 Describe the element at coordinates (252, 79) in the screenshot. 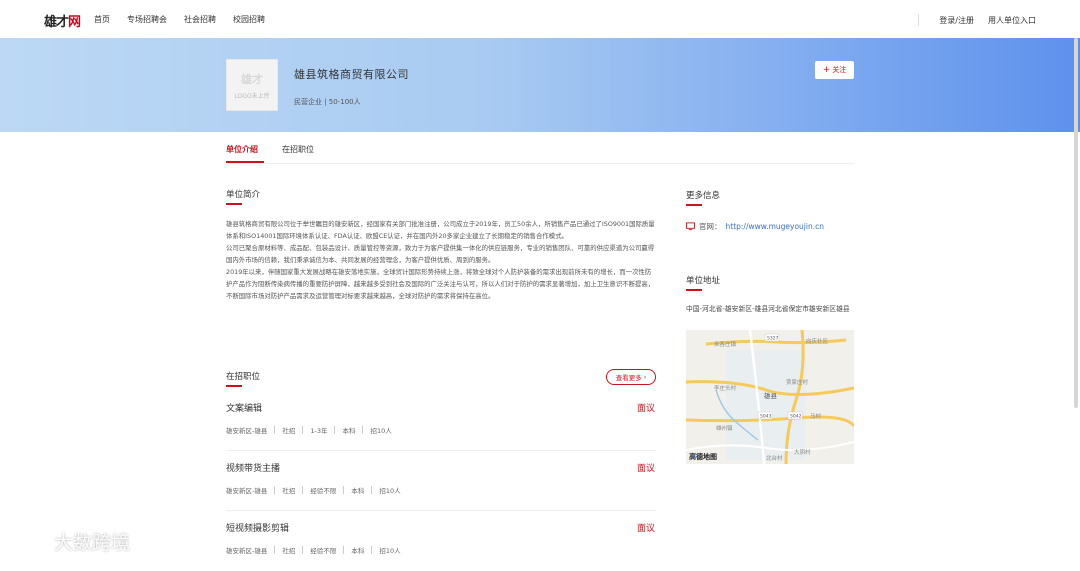

I see `logo-placeholder-mark: 雄才` at that location.